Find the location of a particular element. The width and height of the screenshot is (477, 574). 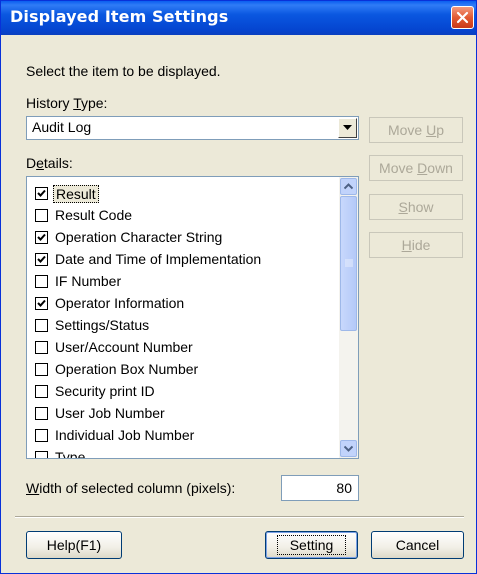

list-item: Individual Job Number is located at coordinates (182, 436).